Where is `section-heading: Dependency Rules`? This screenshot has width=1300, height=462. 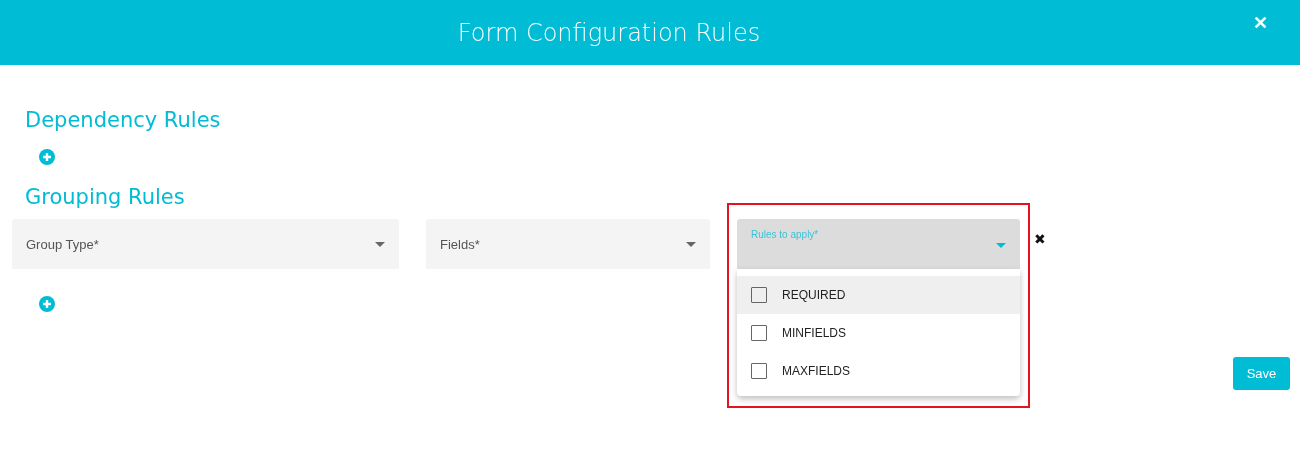 section-heading: Dependency Rules is located at coordinates (123, 120).